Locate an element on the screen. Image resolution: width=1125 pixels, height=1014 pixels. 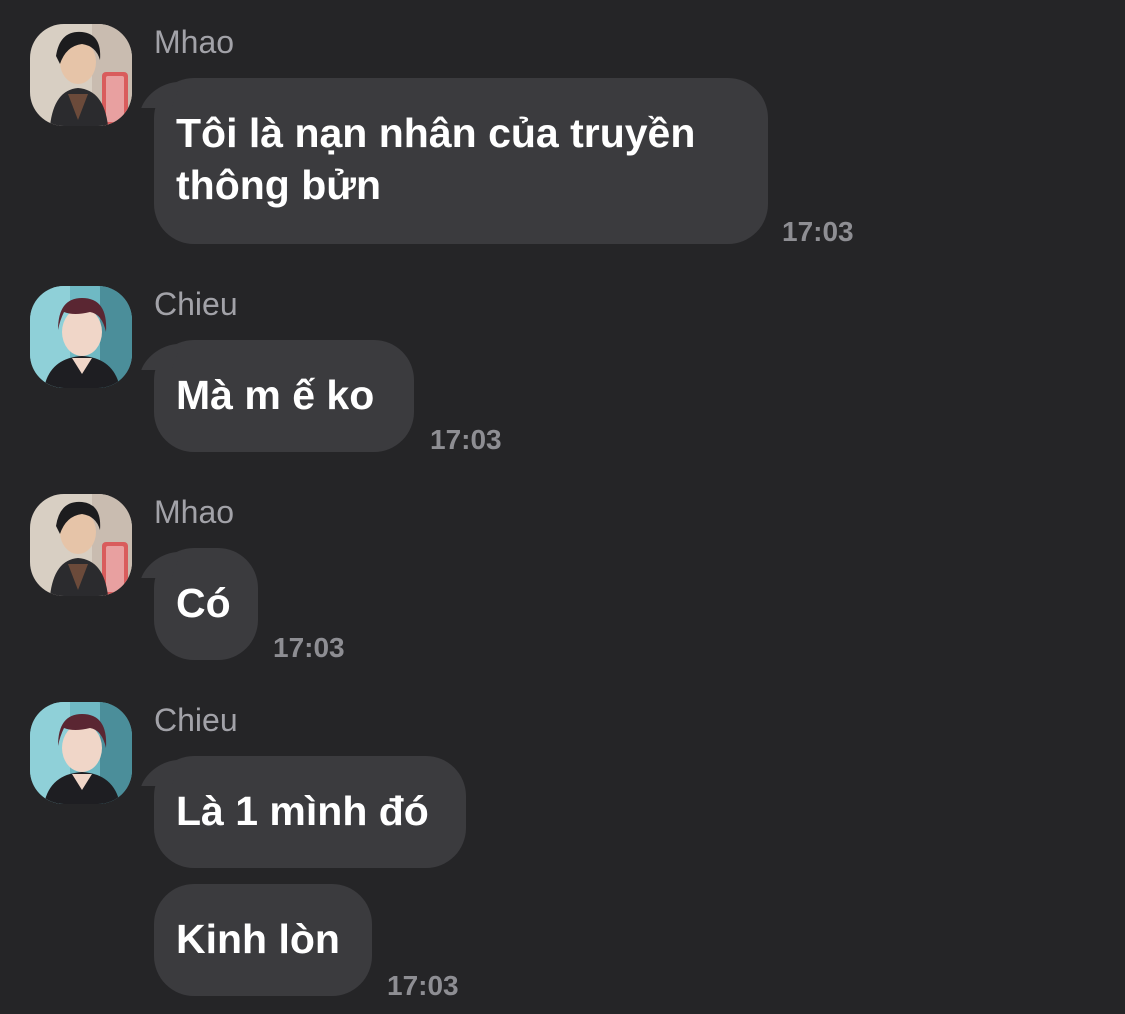
message-text: Có is located at coordinates (203, 603).